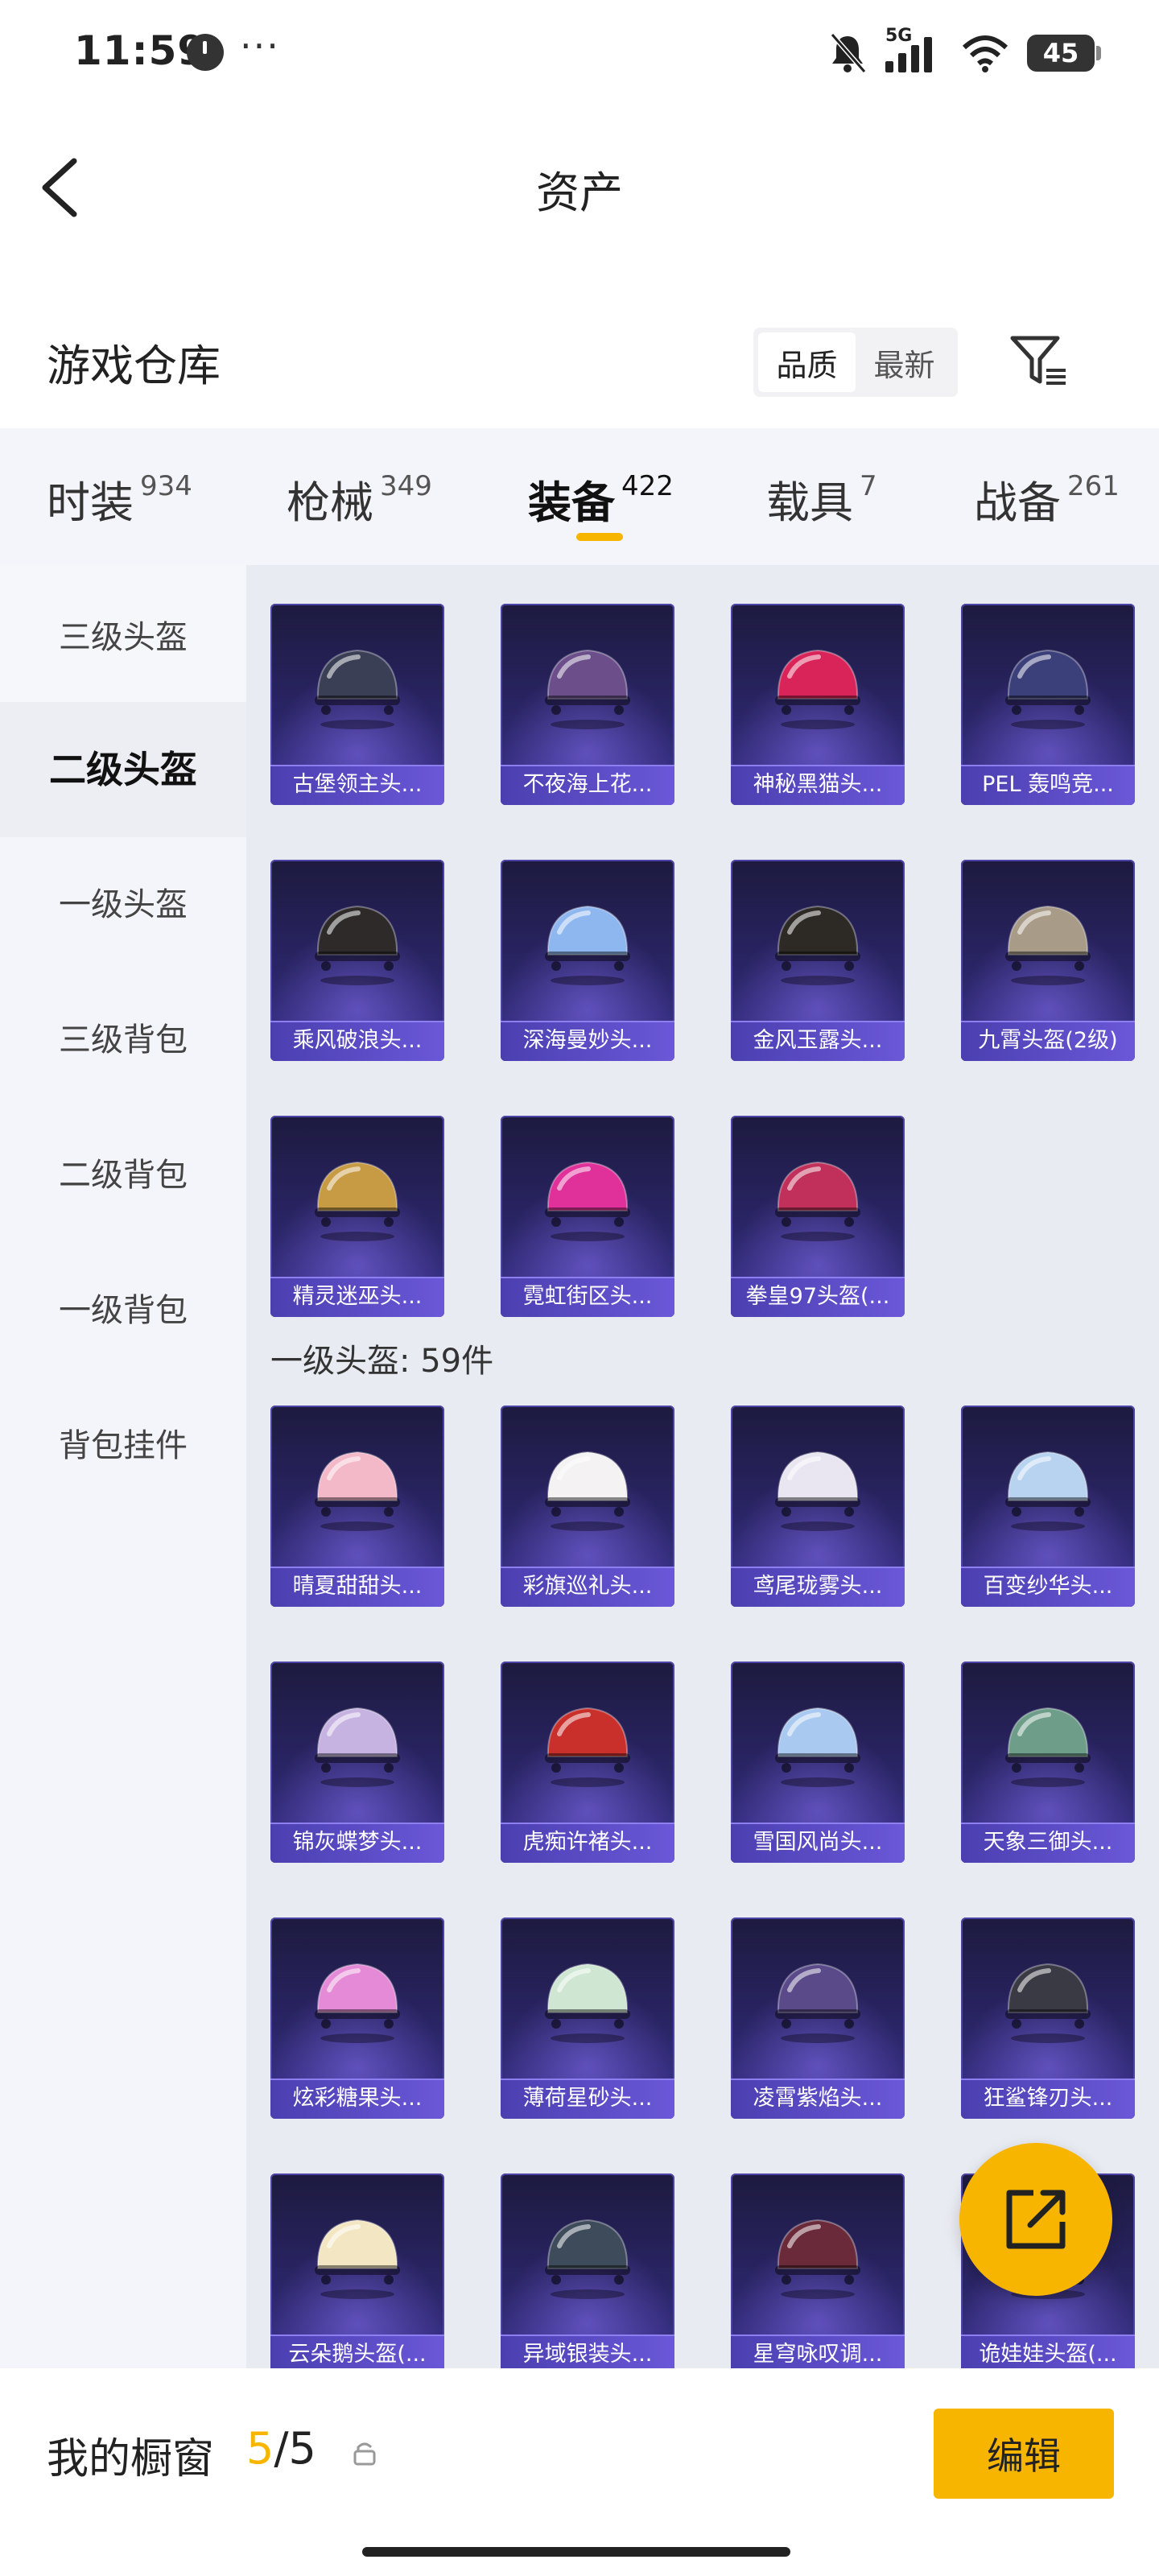 Image resolution: width=1159 pixels, height=2576 pixels. I want to click on sort-toggle: 品质 最新, so click(855, 362).